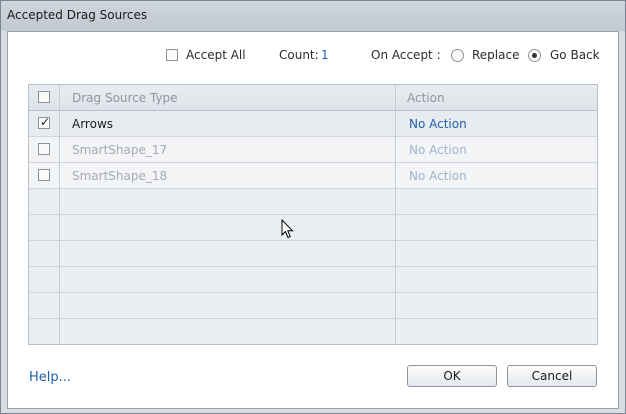 The width and height of the screenshot is (626, 414). I want to click on title-bar: Accepted Drag Sources, so click(313, 16).